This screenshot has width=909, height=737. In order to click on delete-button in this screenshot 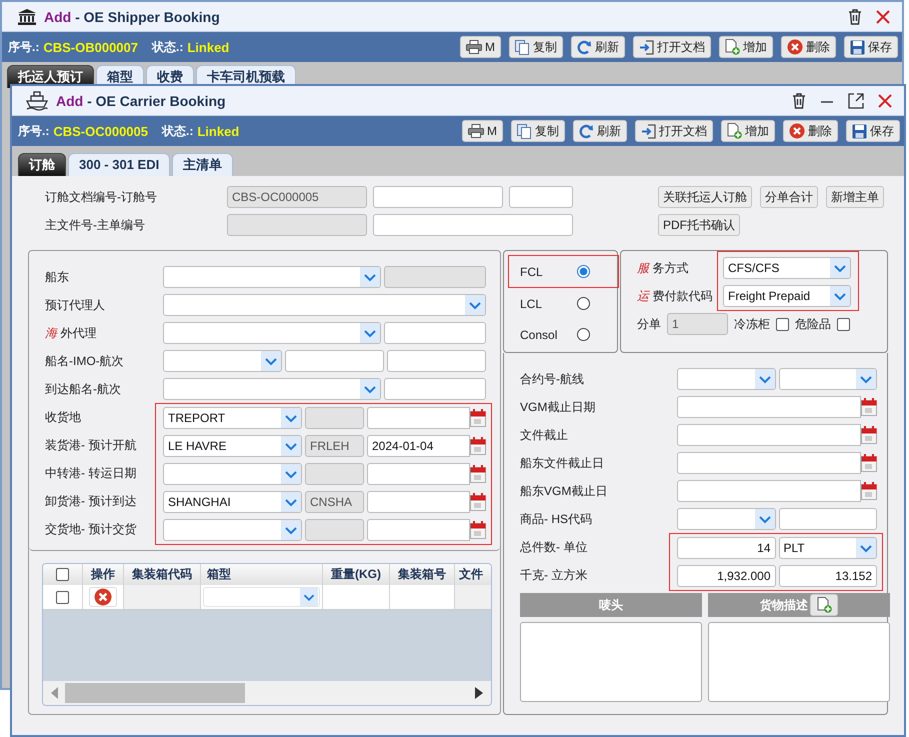, I will do `click(103, 597)`.